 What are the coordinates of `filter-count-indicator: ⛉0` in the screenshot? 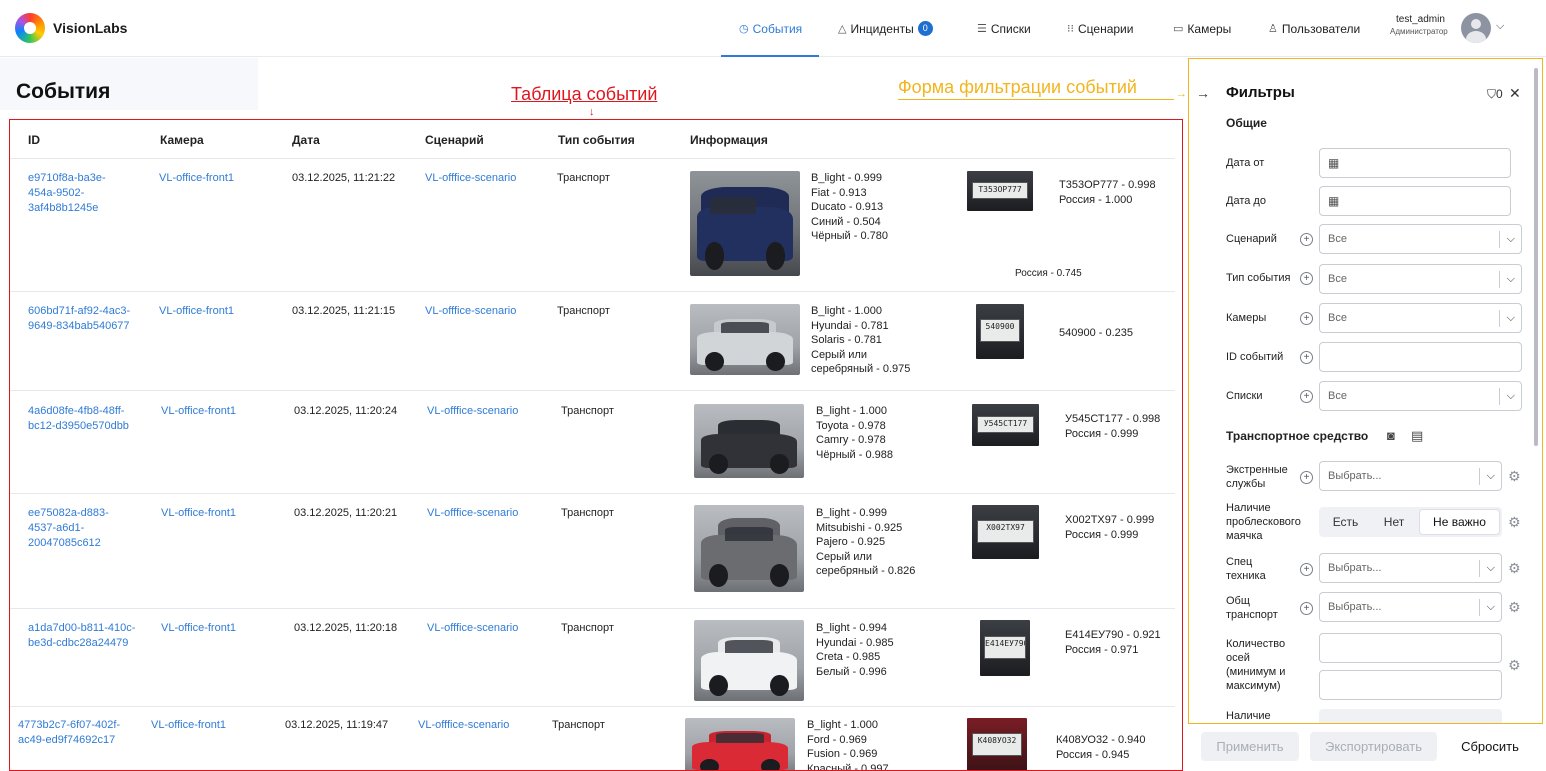 It's located at (1495, 94).